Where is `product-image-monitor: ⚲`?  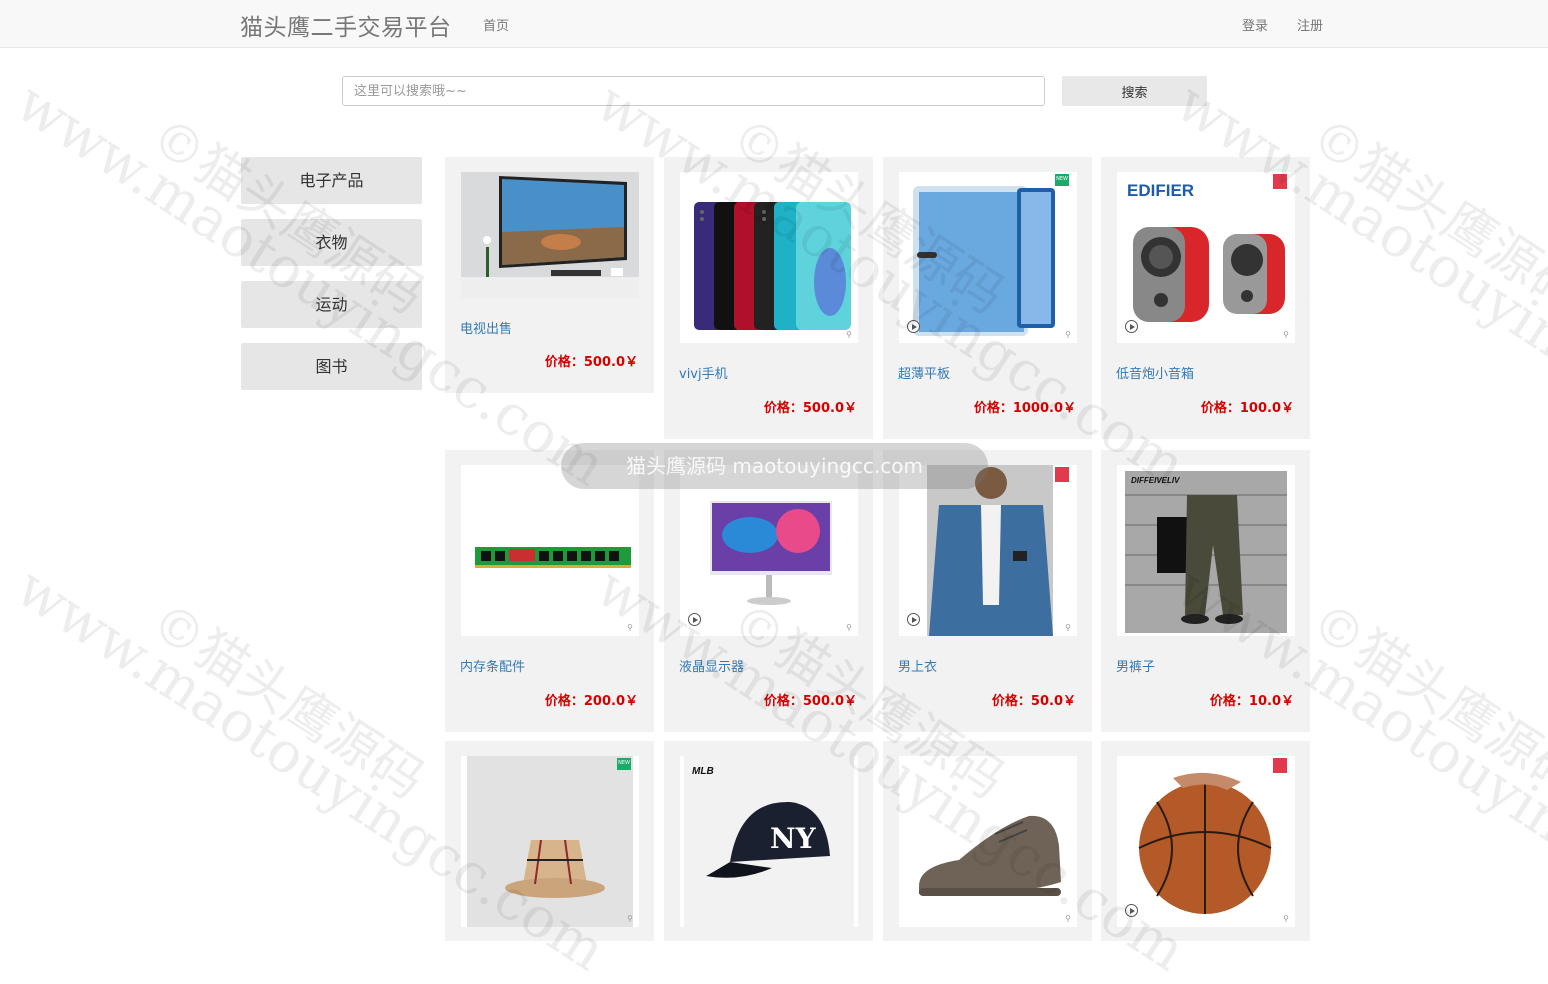 product-image-monitor: ⚲ is located at coordinates (769, 550).